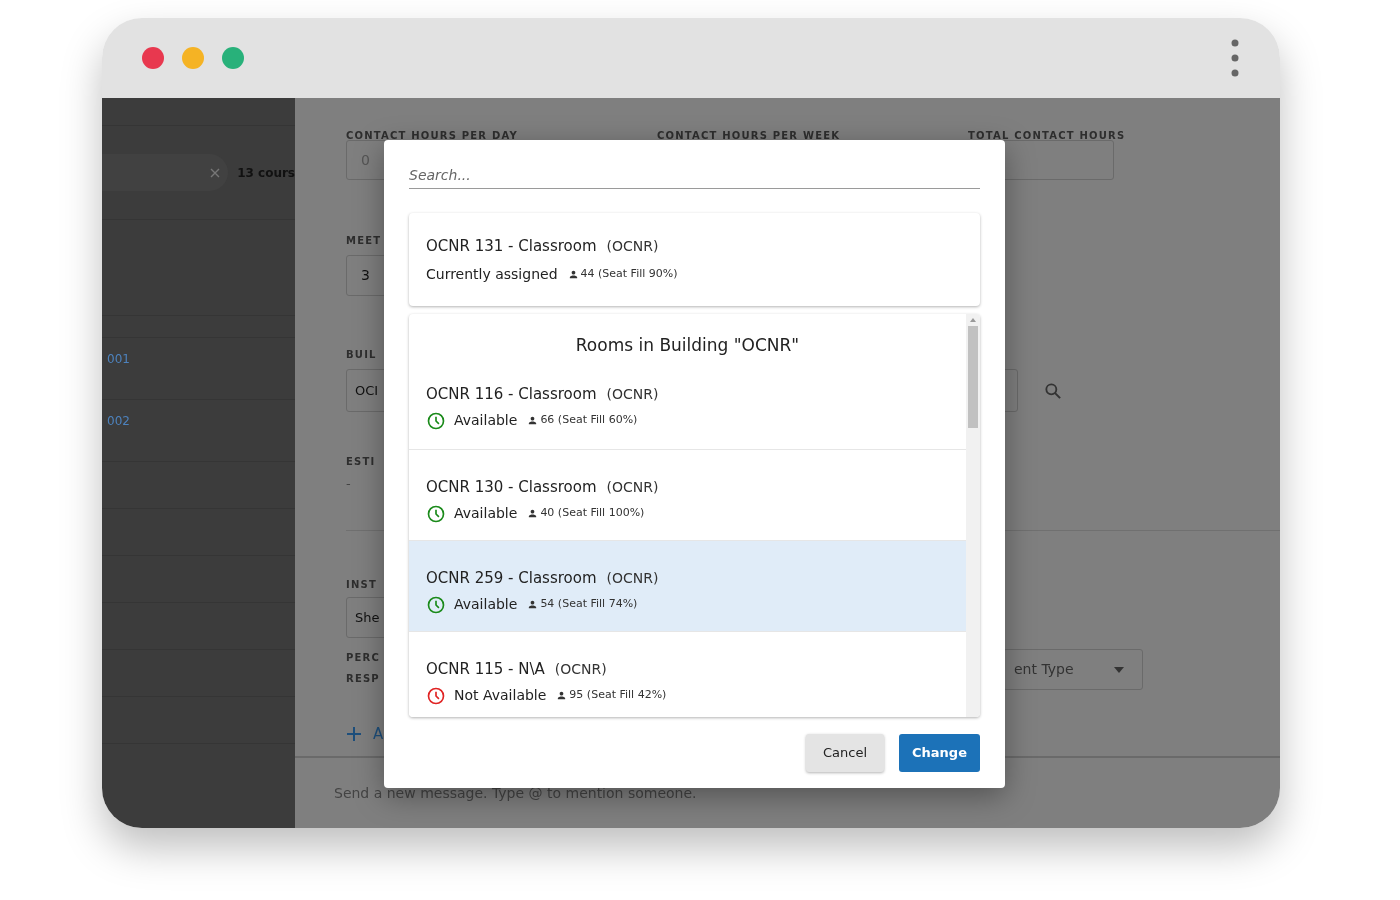 Image resolution: width=1400 pixels, height=900 pixels. What do you see at coordinates (364, 240) in the screenshot?
I see `field-label: MEET` at bounding box center [364, 240].